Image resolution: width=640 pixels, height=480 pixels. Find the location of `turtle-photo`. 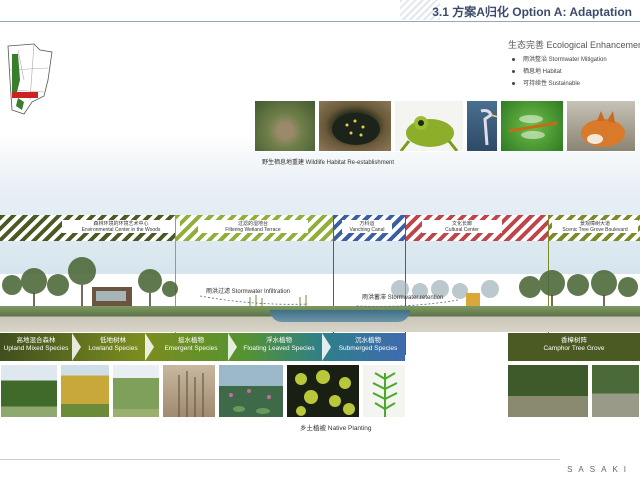

turtle-photo is located at coordinates (355, 126).